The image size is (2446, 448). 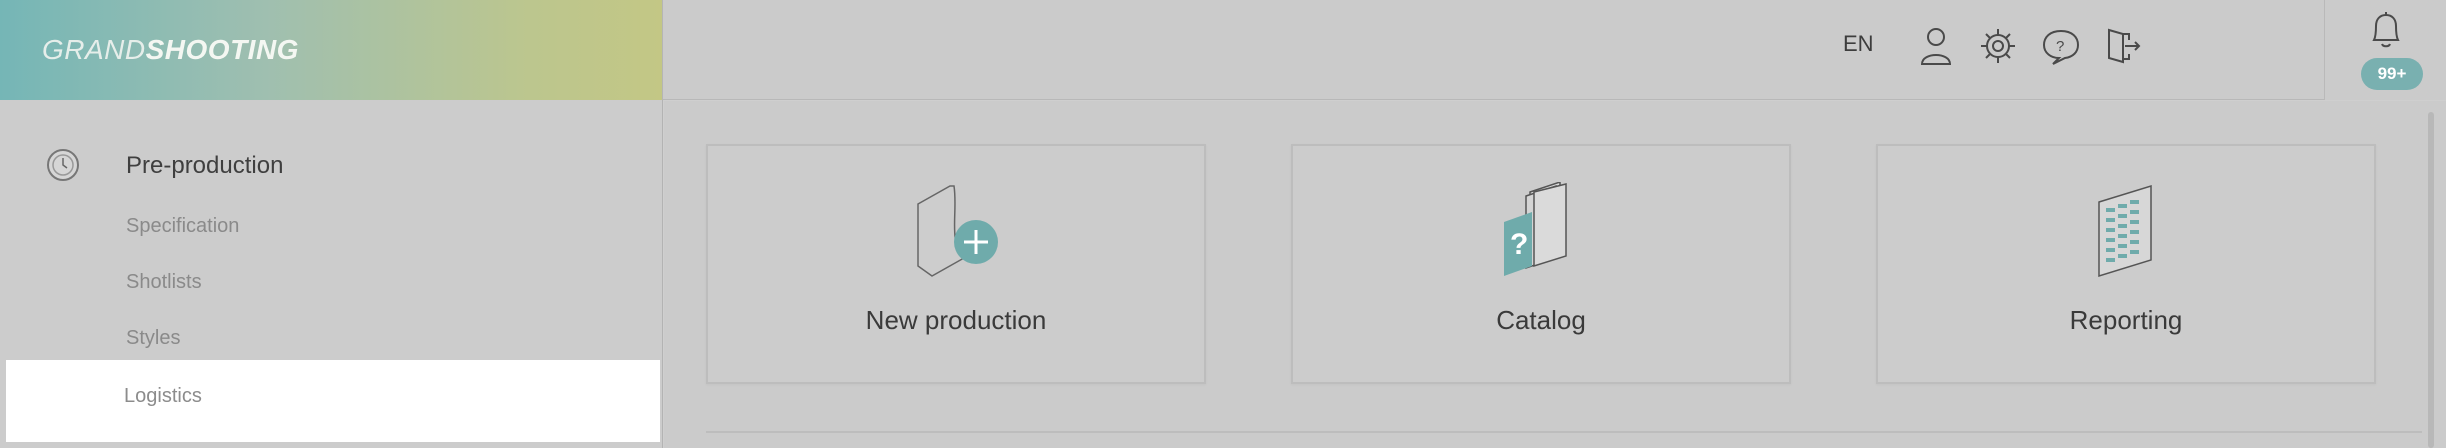 What do you see at coordinates (63, 165) in the screenshot?
I see `clock-icon` at bounding box center [63, 165].